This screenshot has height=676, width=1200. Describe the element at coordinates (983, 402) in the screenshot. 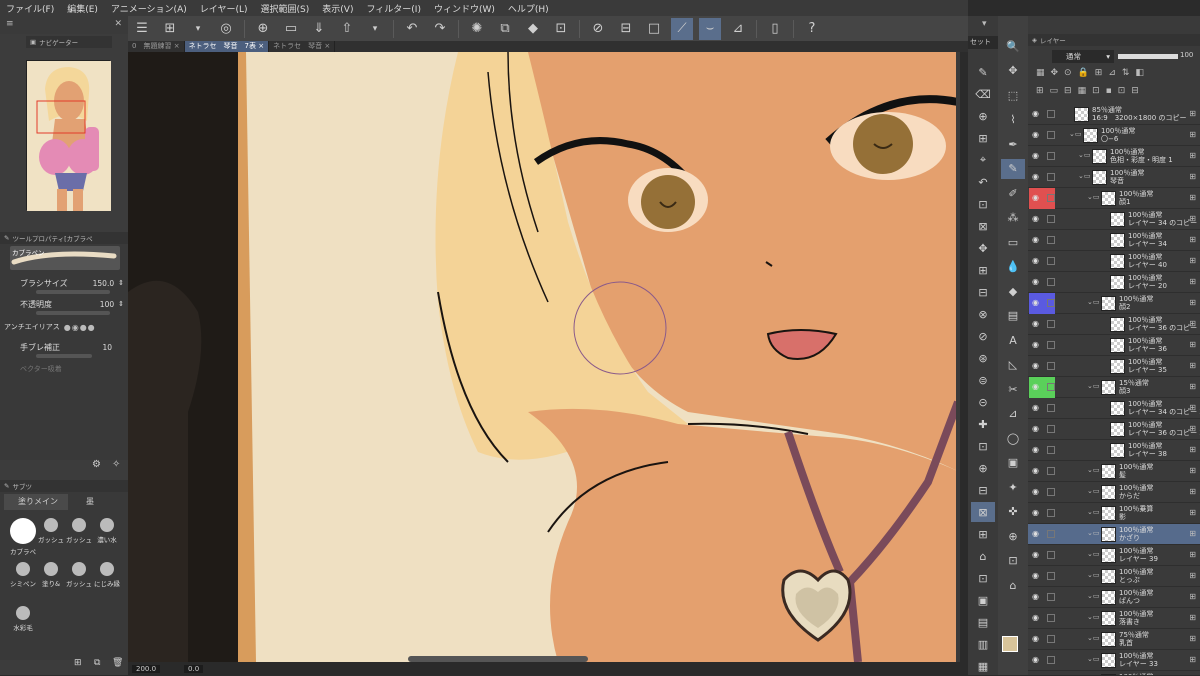

I see `quick-access-icon: ⊝` at that location.